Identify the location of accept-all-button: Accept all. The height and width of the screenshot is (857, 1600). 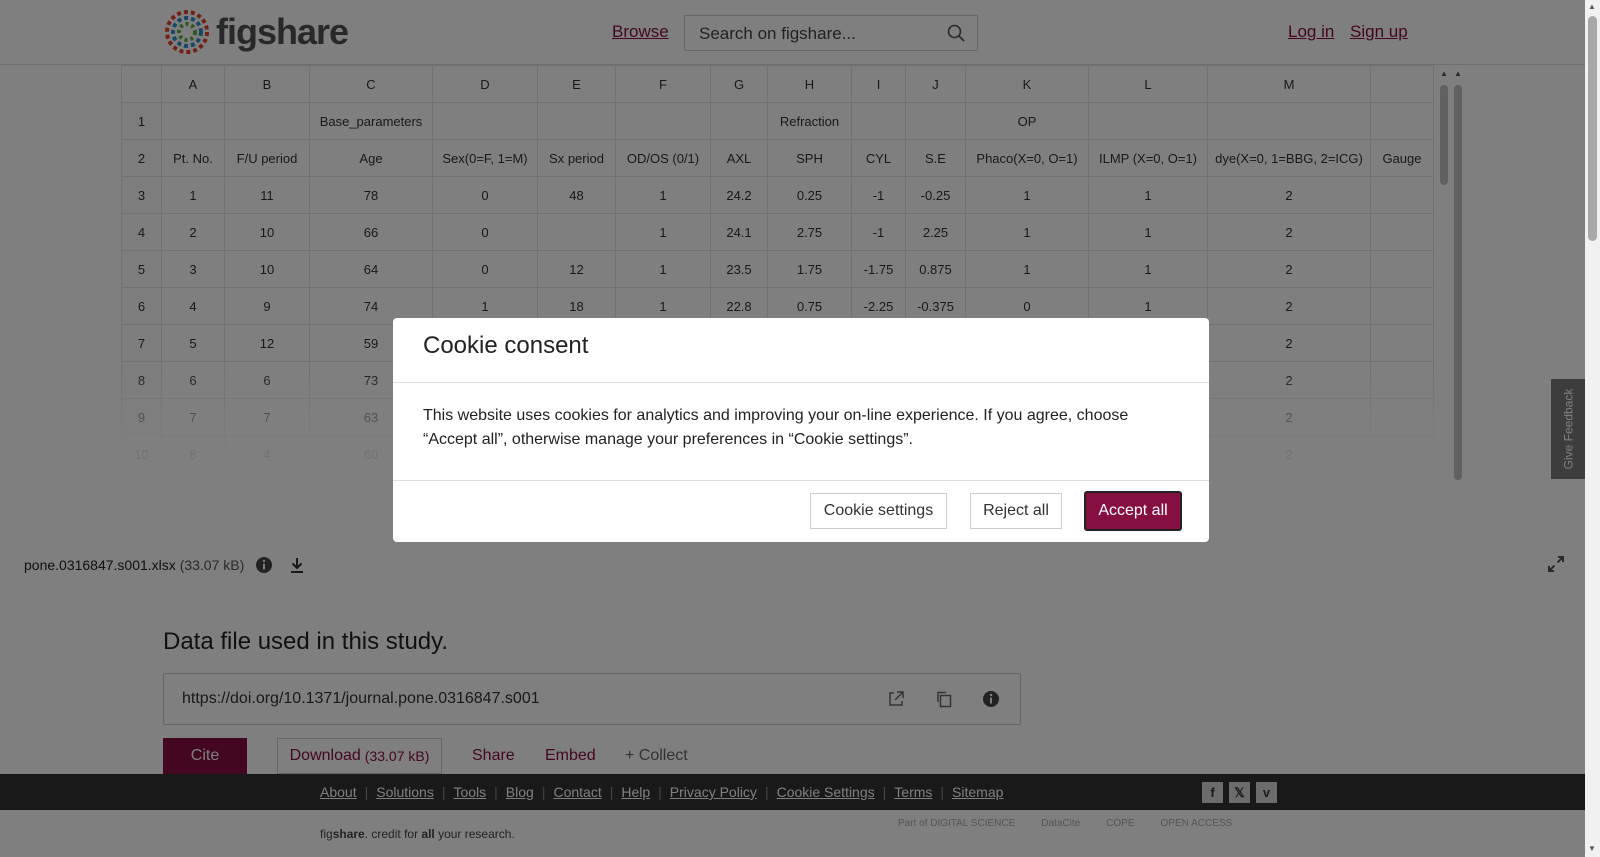
(1133, 511).